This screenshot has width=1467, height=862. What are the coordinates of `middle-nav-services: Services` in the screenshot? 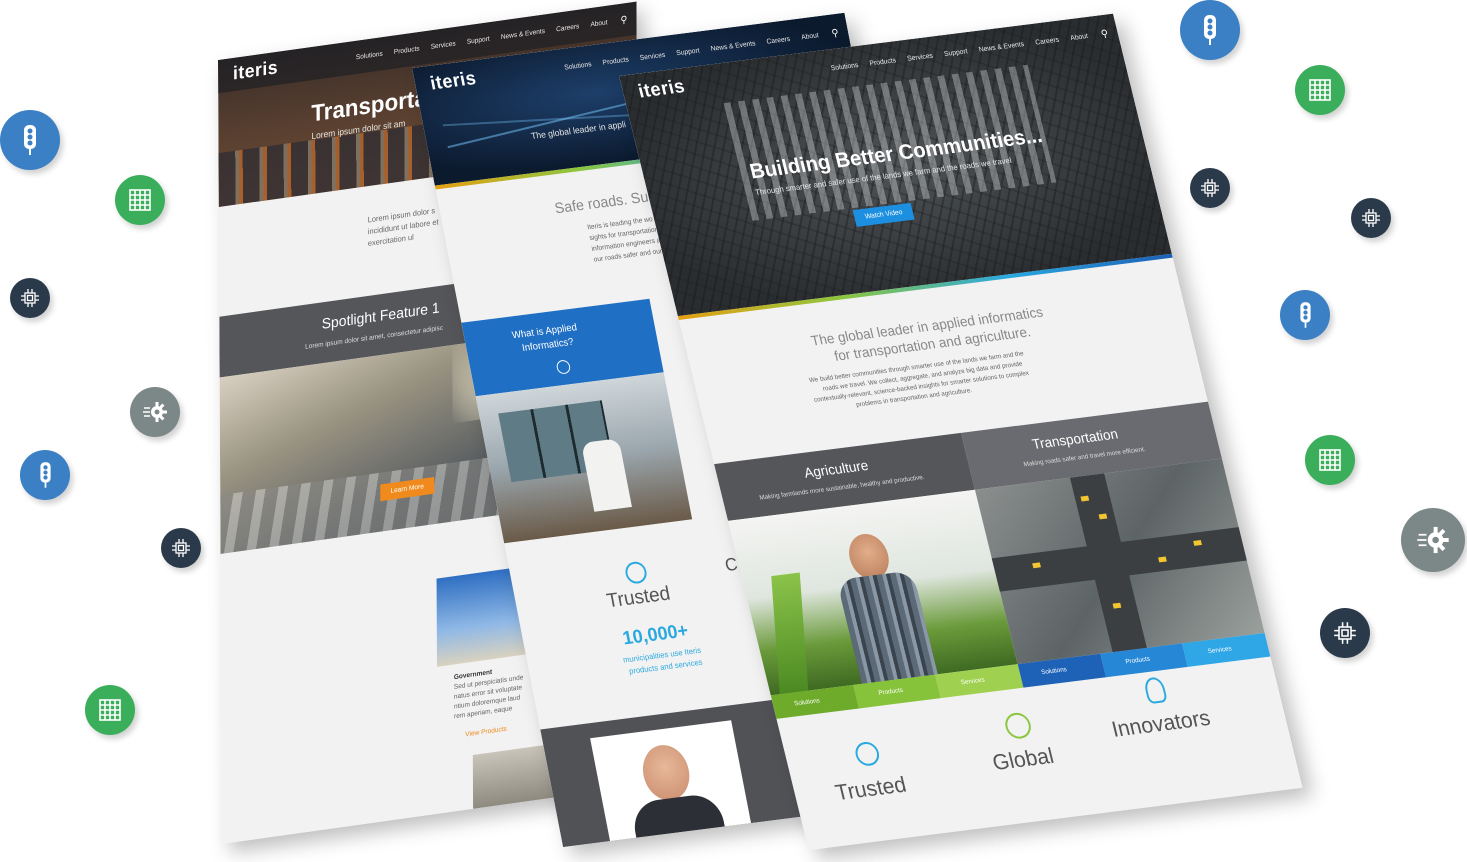 It's located at (652, 56).